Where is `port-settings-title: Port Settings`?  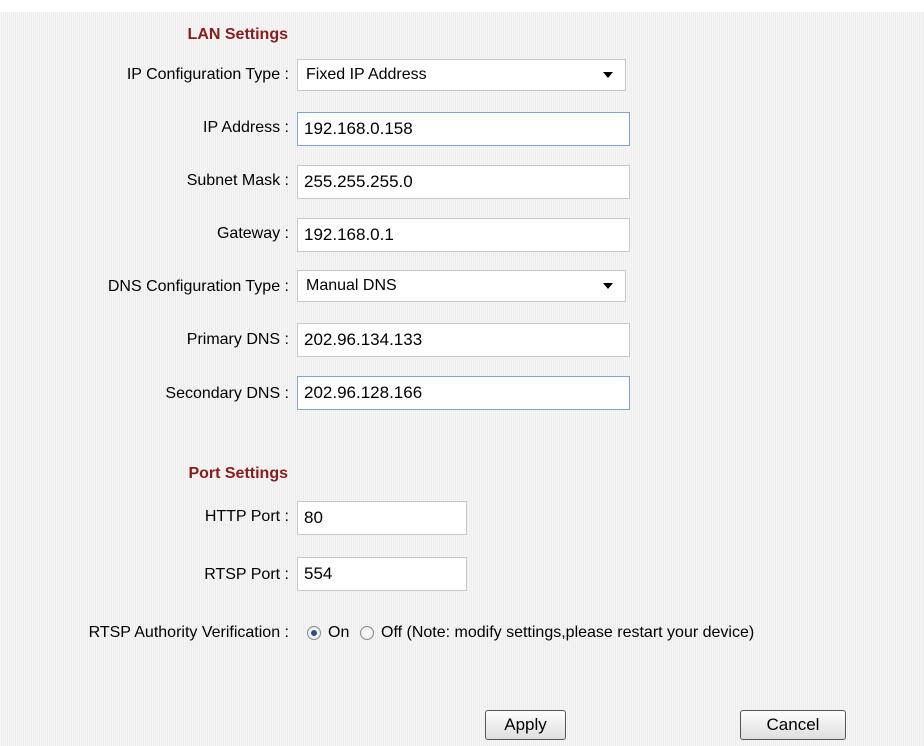 port-settings-title: Port Settings is located at coordinates (238, 473).